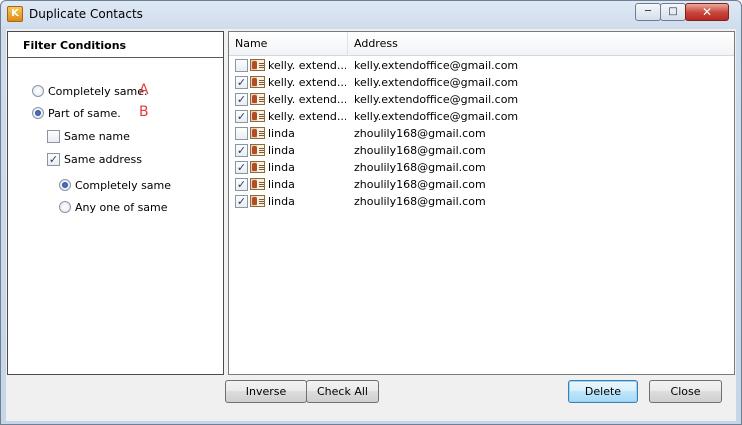 Image resolution: width=742 pixels, height=425 pixels. What do you see at coordinates (84, 113) in the screenshot?
I see `part-of-same-label: Part of same.` at bounding box center [84, 113].